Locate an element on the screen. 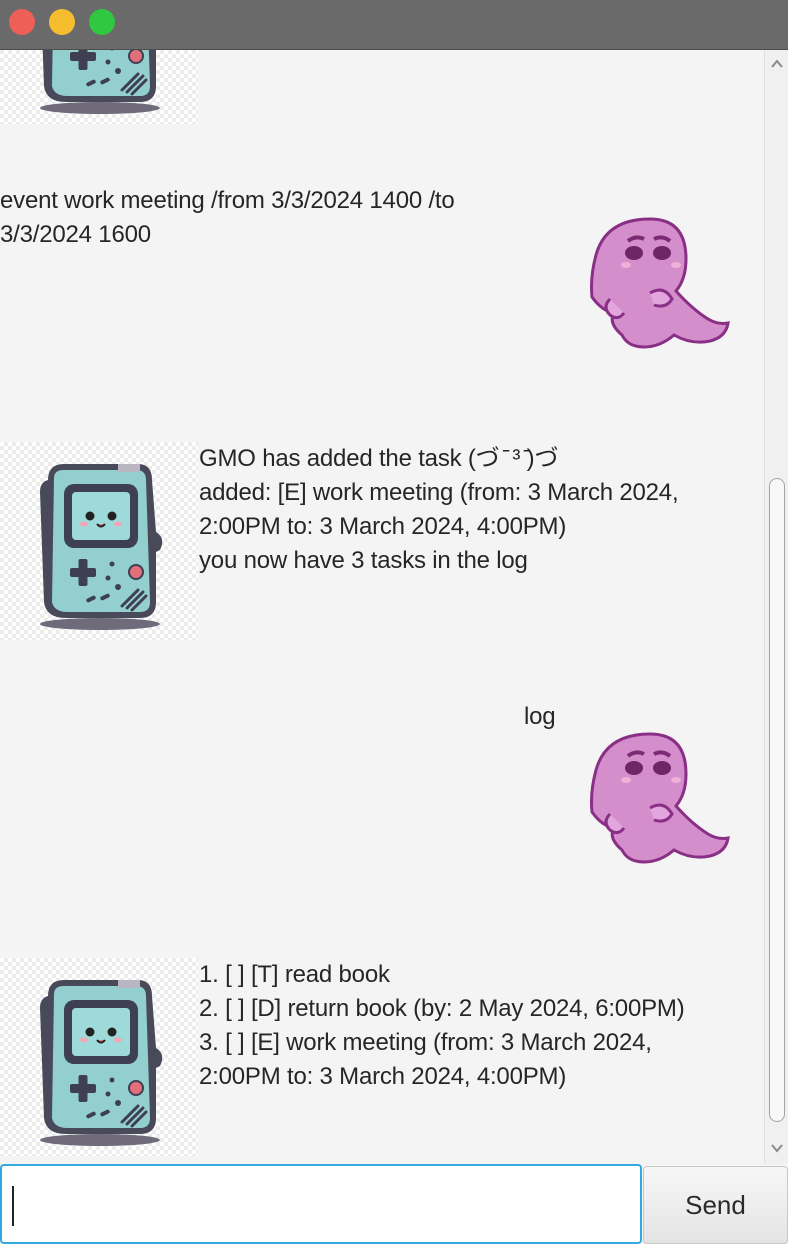  window-close-button is located at coordinates (22, 22).